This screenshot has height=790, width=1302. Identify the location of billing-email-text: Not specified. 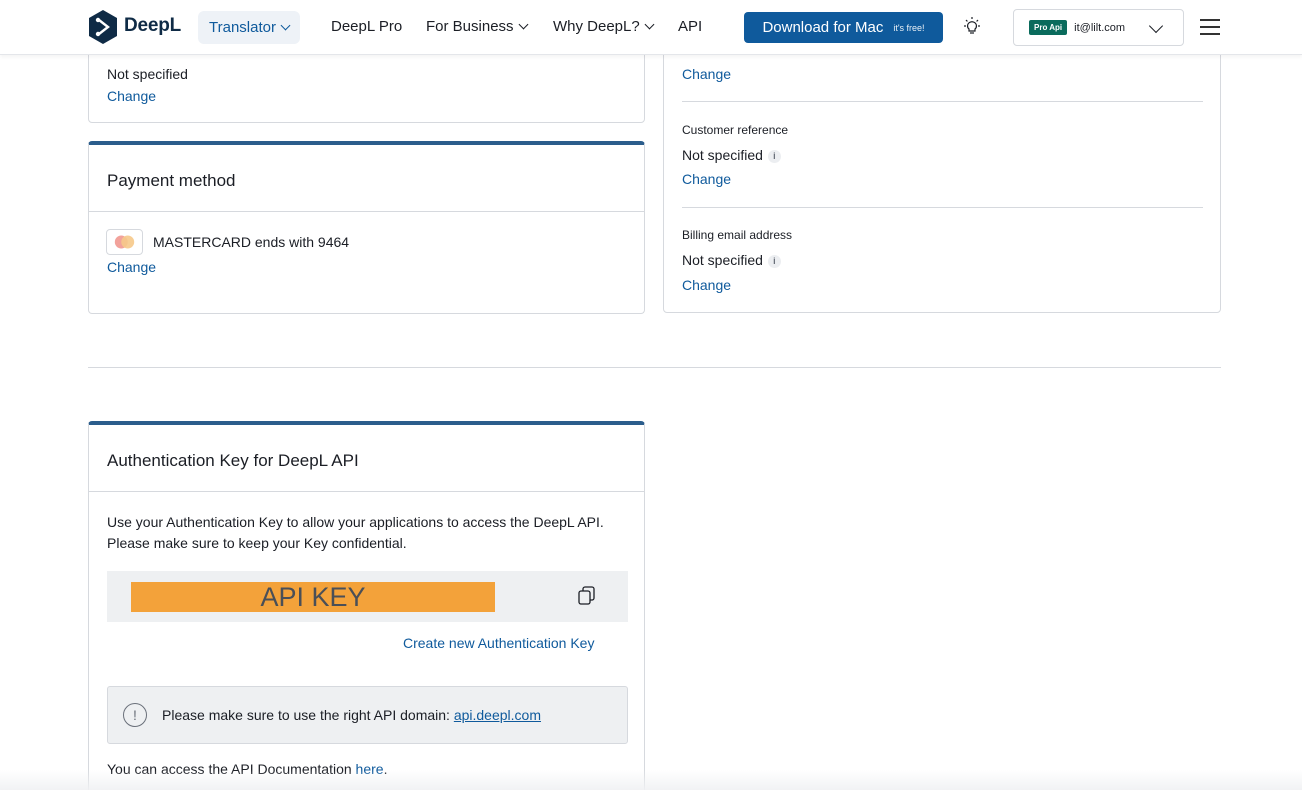
(722, 260).